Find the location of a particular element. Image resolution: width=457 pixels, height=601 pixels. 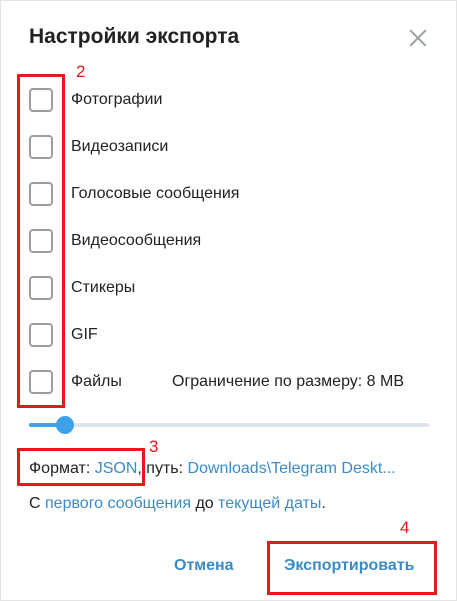

option-label: Фотографии is located at coordinates (117, 99).